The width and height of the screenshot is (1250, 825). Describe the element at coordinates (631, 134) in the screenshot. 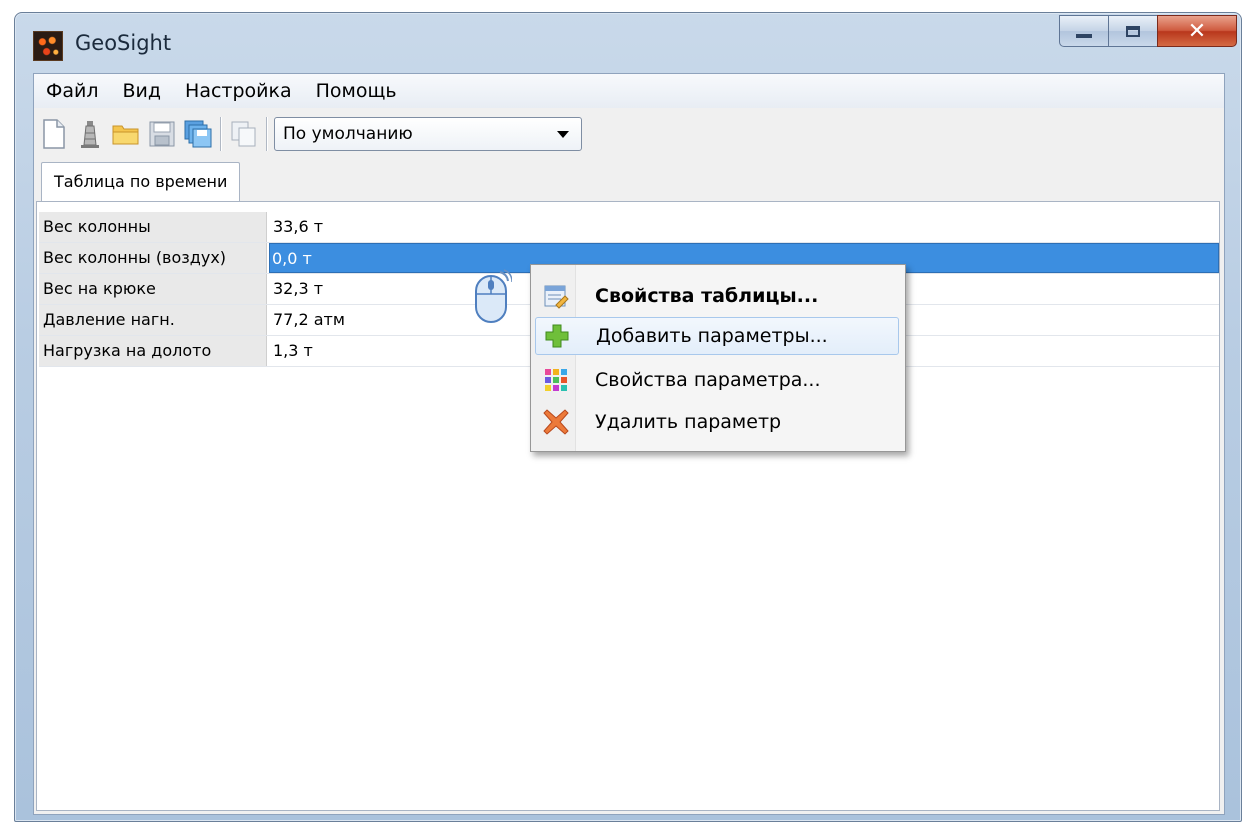

I see `toolbar: По умолчанию` at that location.